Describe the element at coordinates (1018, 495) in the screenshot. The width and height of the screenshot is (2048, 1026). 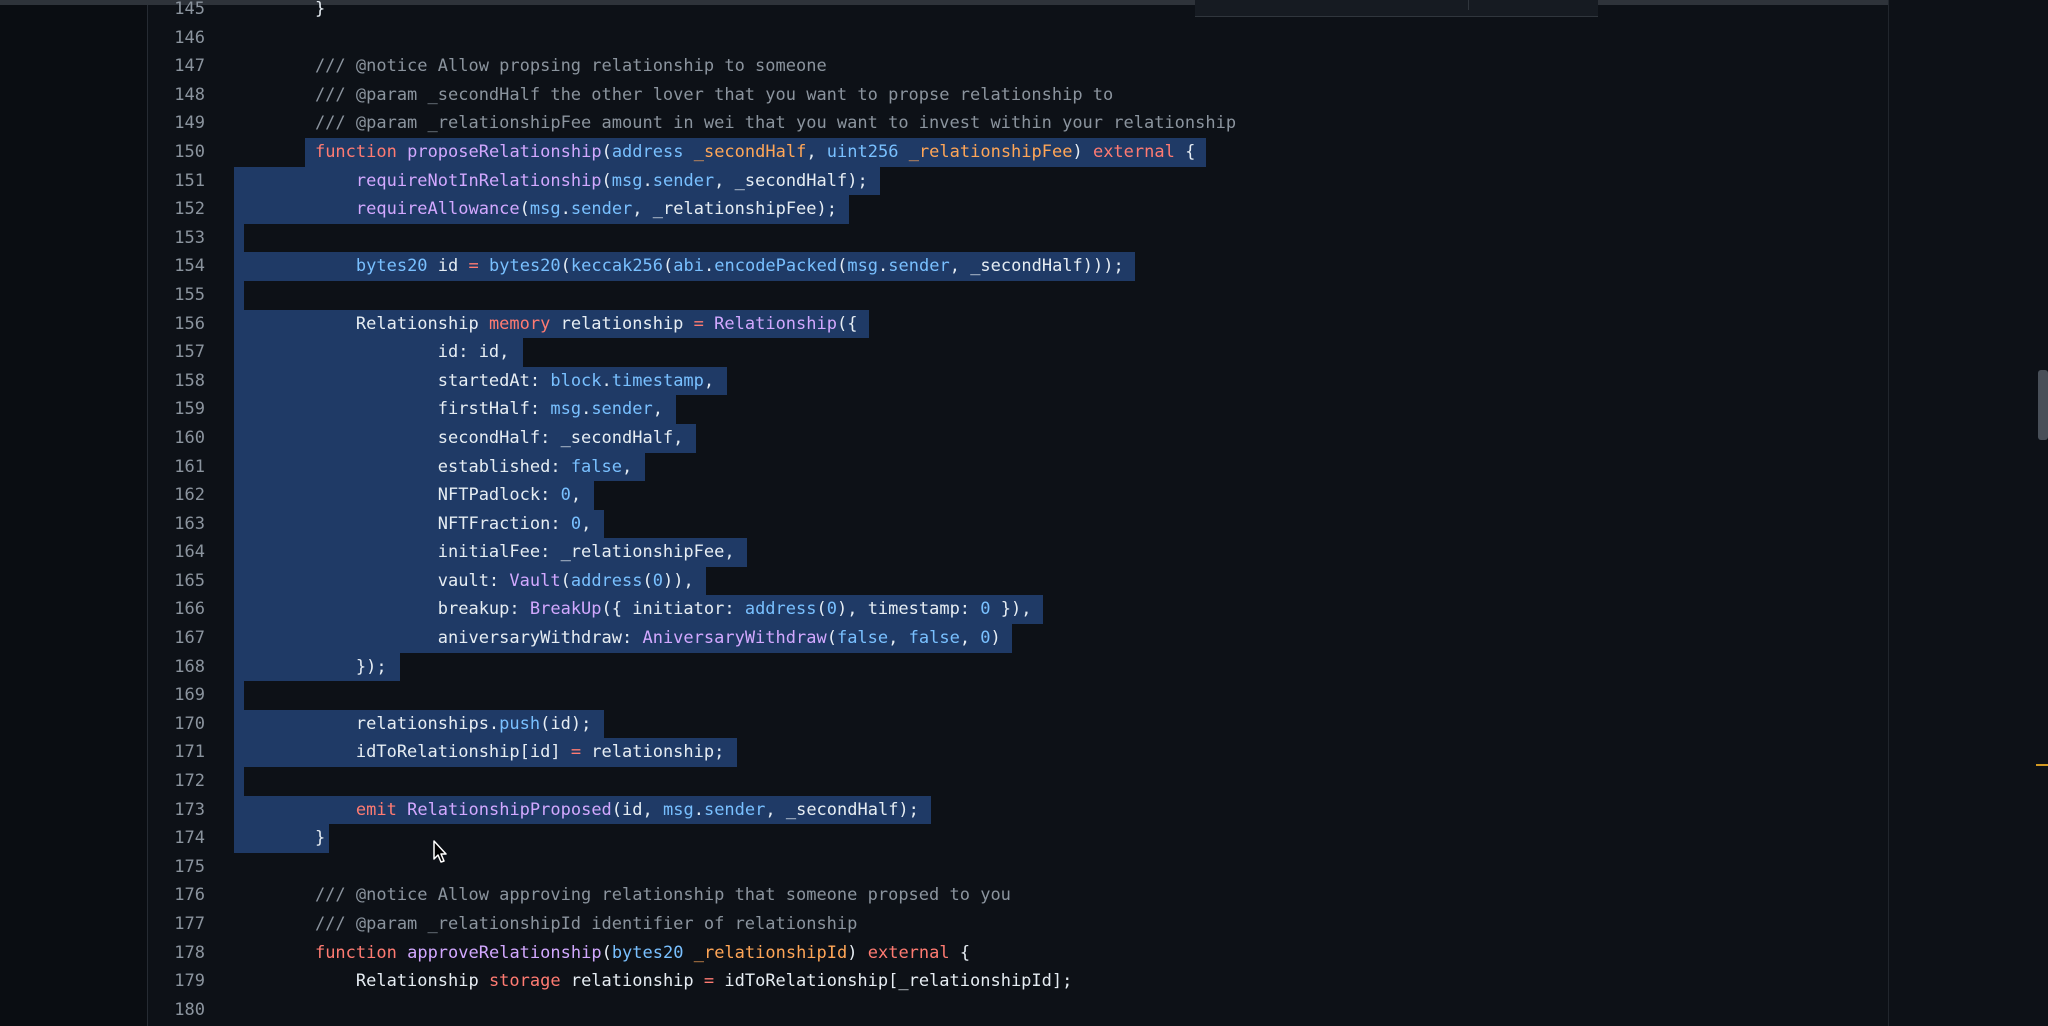
I see `code-line: 162 NFTPadlock: 0,` at that location.